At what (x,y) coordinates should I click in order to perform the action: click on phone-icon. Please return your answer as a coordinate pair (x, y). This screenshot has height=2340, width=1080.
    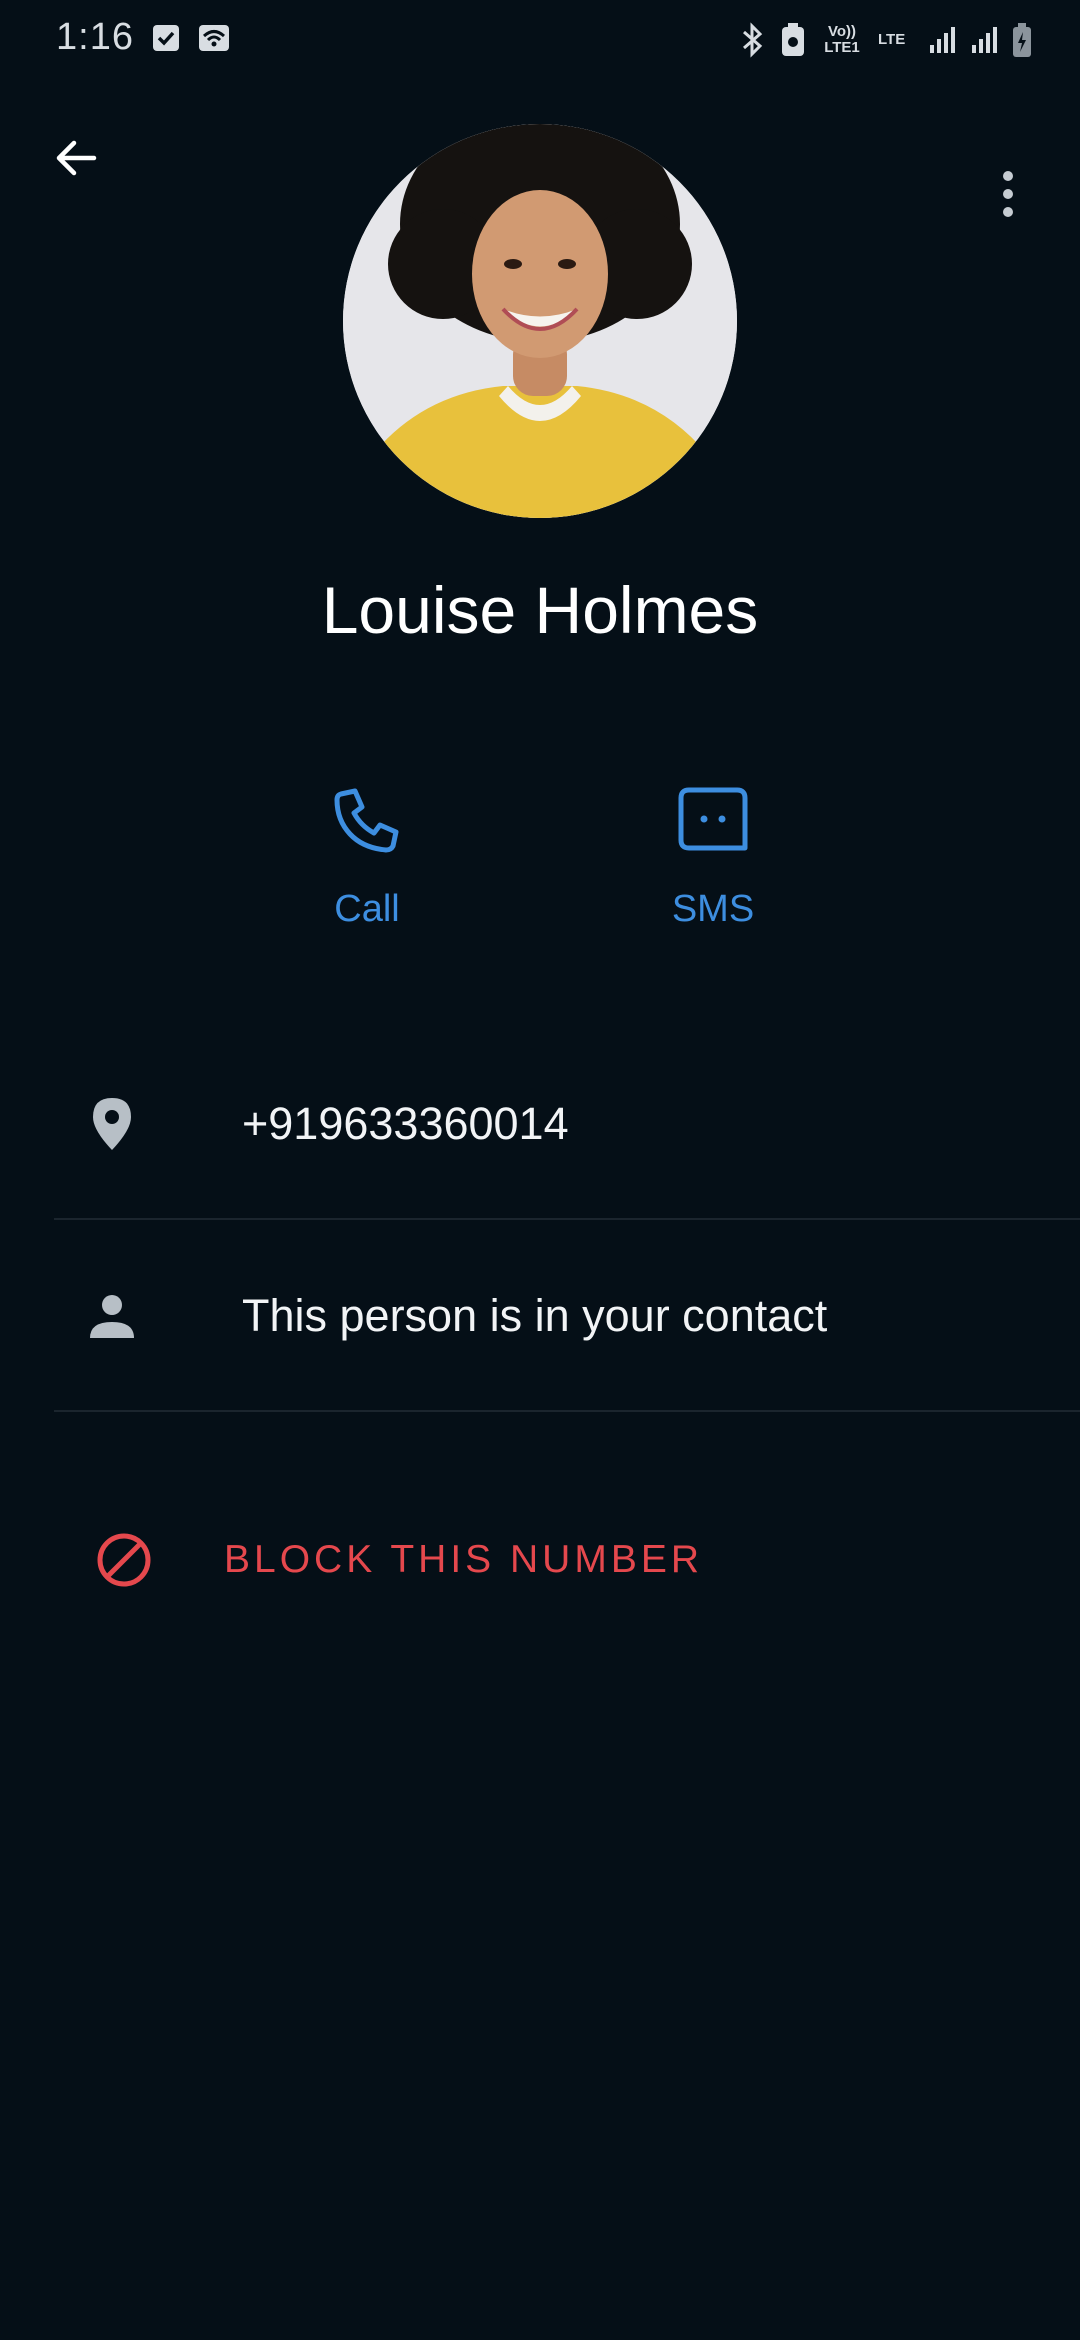
    Looking at the image, I should click on (367, 820).